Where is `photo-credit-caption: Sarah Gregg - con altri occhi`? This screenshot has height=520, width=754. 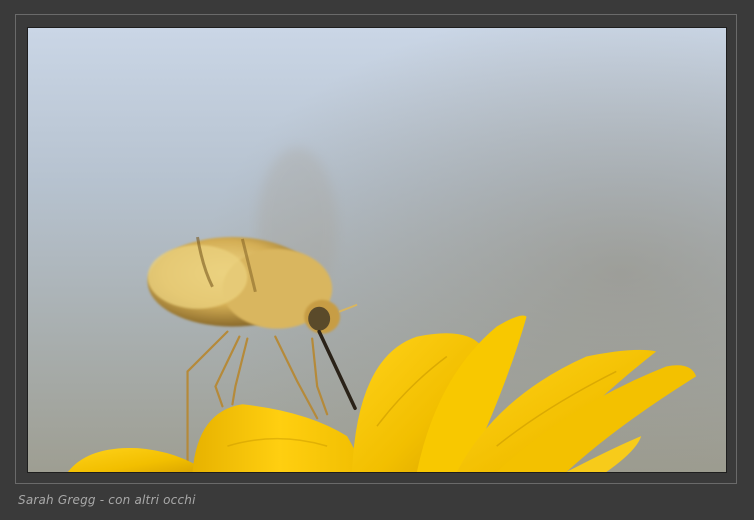
photo-credit-caption: Sarah Gregg - con altri occhi is located at coordinates (107, 500).